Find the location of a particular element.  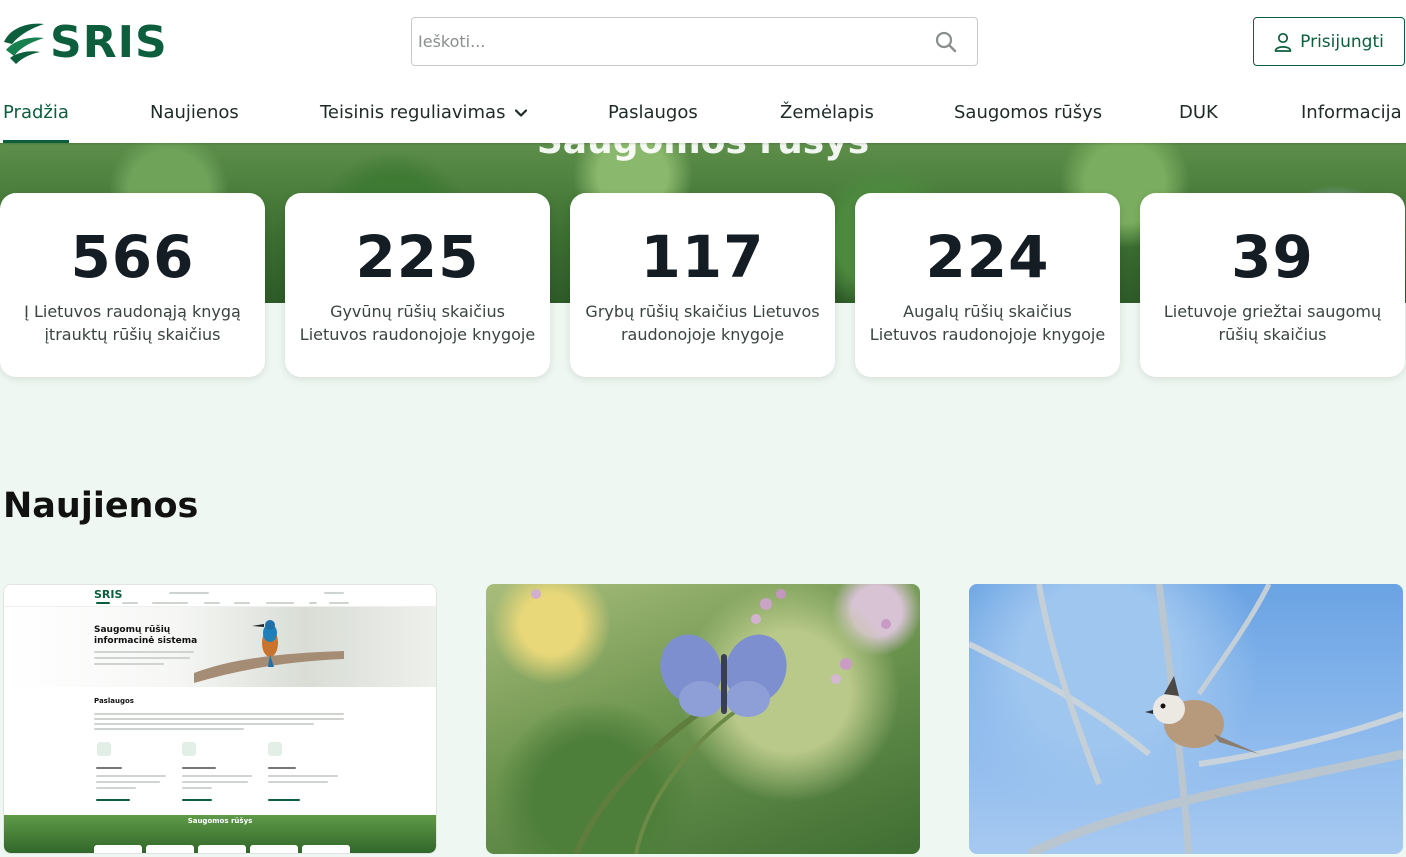

preview-hero-title: Saugomų rūšių informacinė sistema is located at coordinates (146, 635).